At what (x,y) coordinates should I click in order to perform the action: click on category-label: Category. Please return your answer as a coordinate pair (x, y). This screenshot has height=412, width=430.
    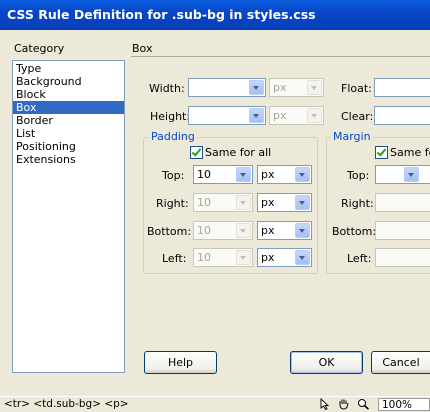
    Looking at the image, I should click on (39, 48).